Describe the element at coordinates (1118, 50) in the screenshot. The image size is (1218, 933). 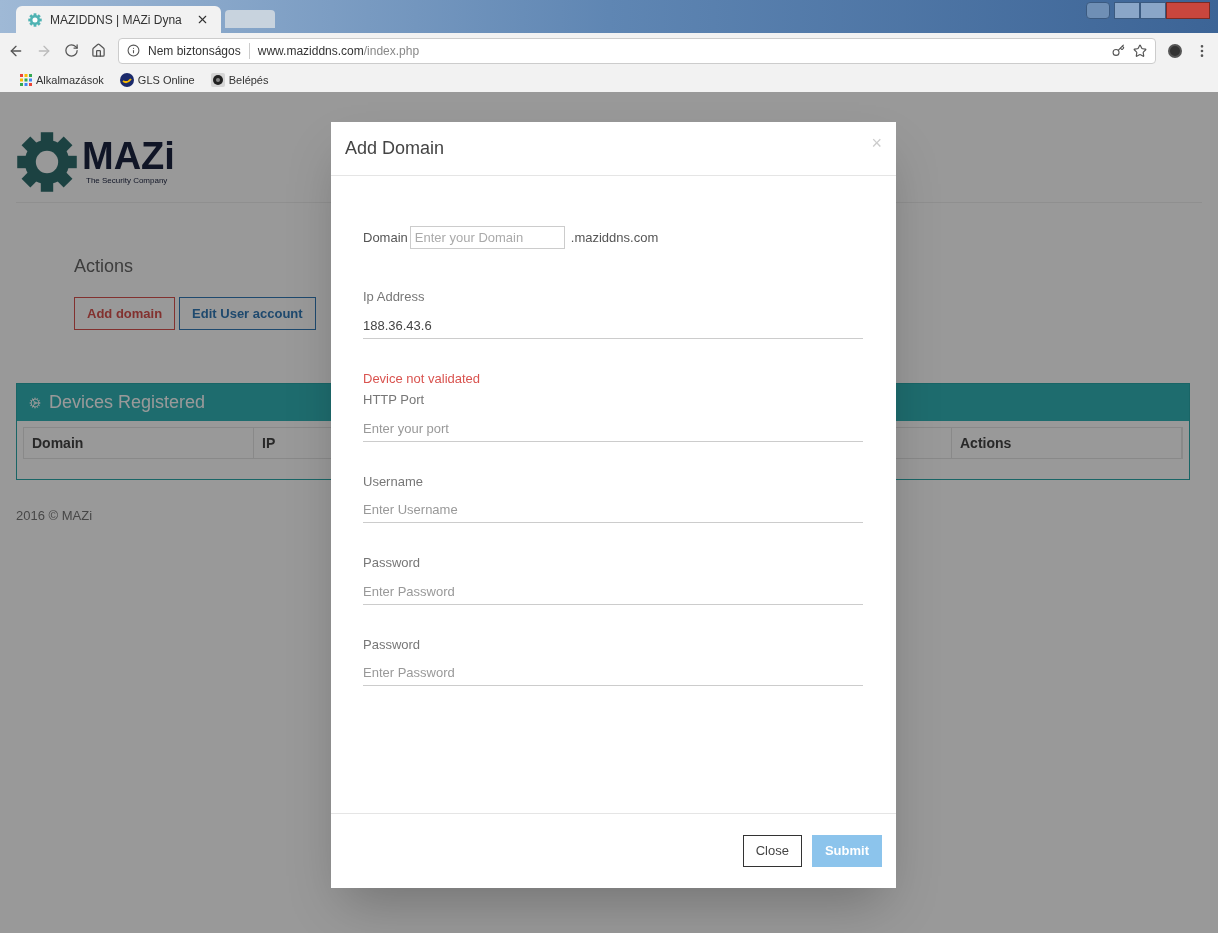
I see `key-icon` at that location.